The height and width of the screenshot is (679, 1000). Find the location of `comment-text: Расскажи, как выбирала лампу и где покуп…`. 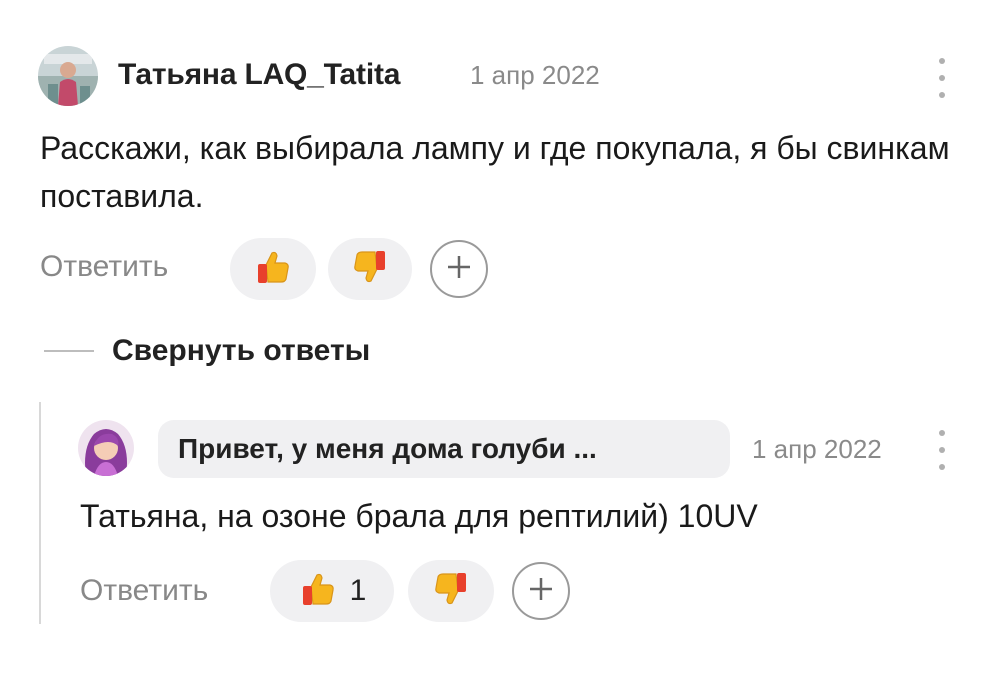

comment-text: Расскажи, как выбирала лампу и где покуп… is located at coordinates (495, 172).